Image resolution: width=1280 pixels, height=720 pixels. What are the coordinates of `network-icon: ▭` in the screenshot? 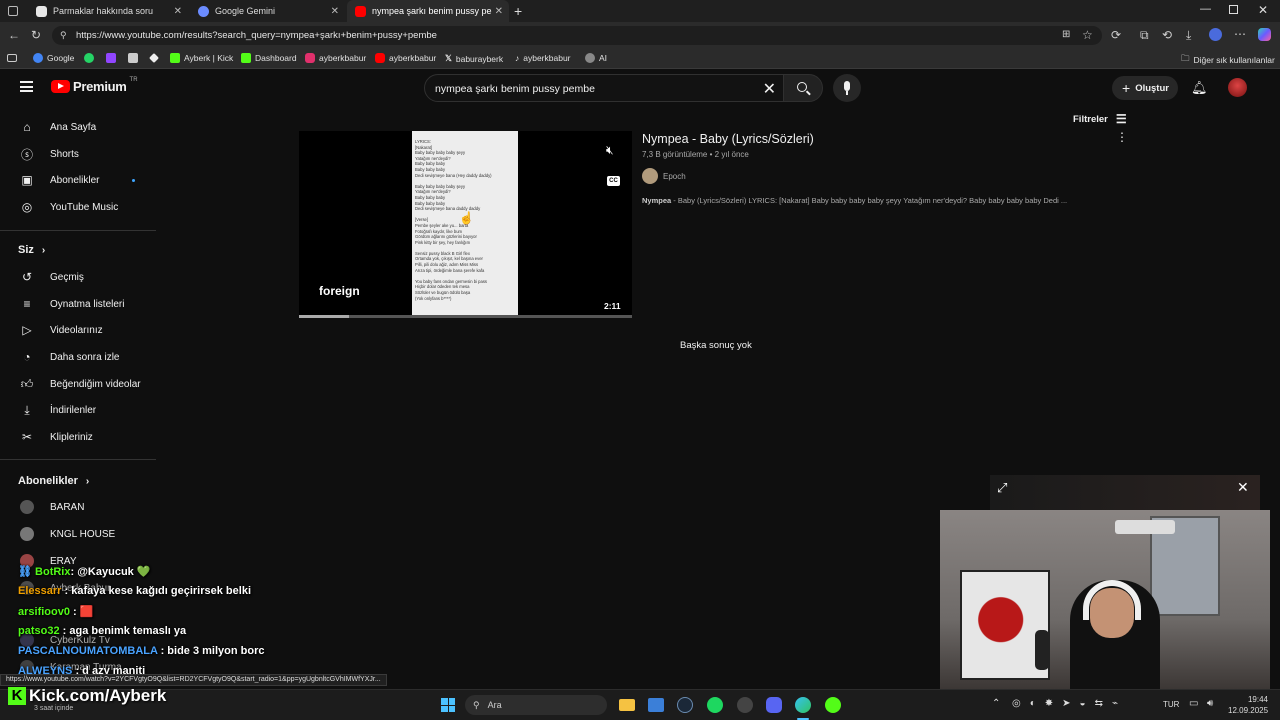 It's located at (1193, 703).